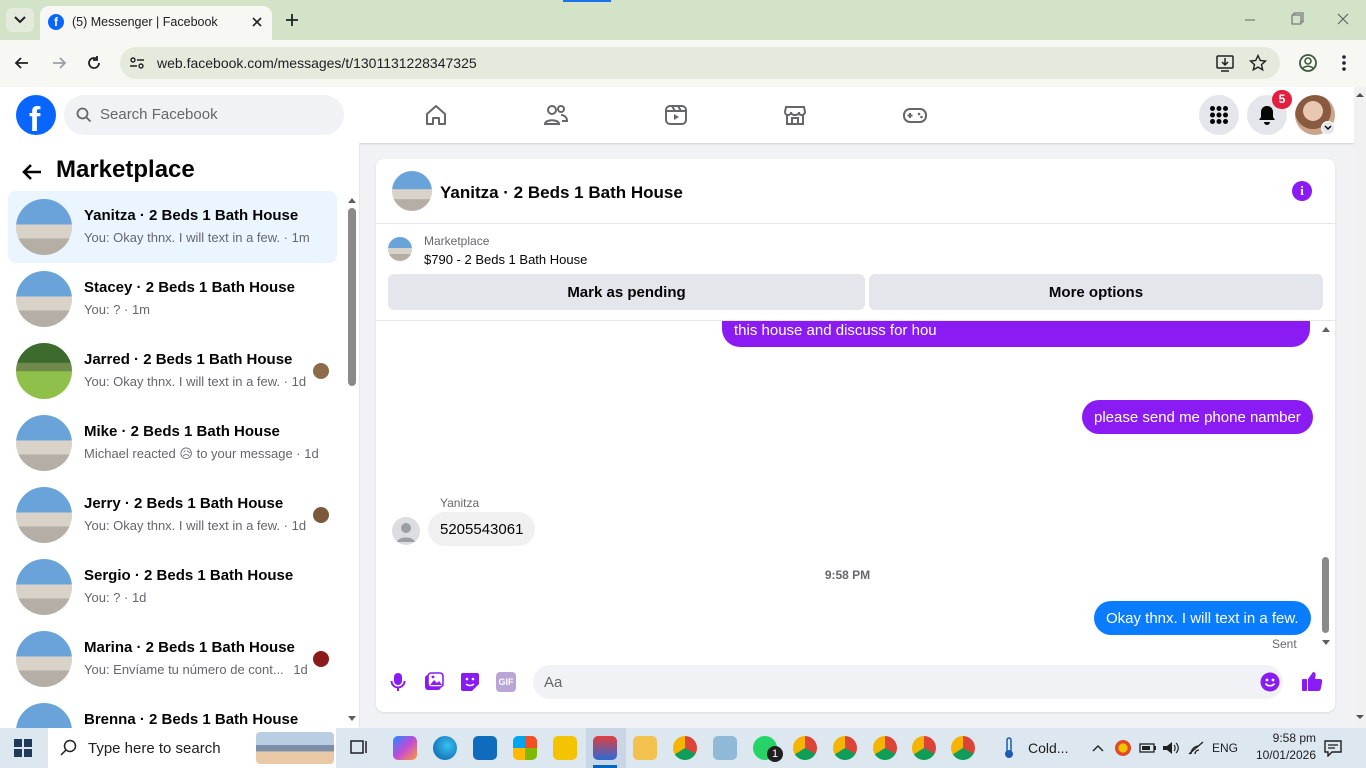 The image size is (1366, 768). What do you see at coordinates (1171, 748) in the screenshot?
I see `volume-icon` at bounding box center [1171, 748].